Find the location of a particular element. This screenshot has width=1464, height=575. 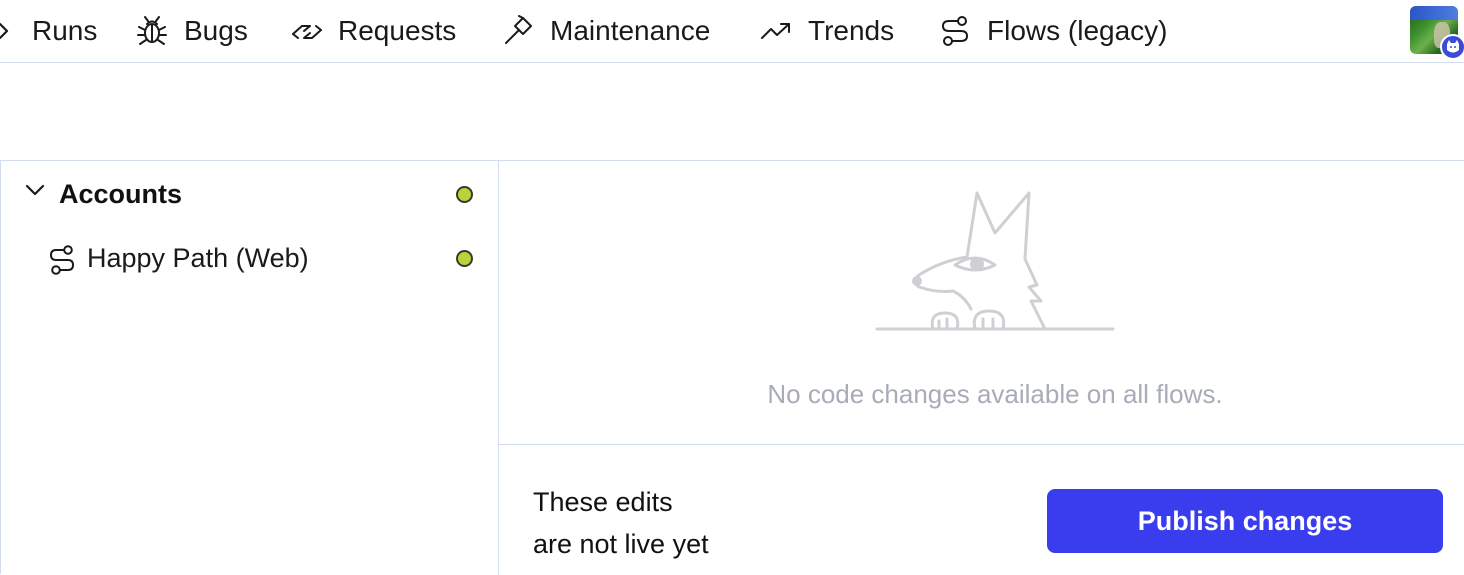

nav-item-requests: Requests is located at coordinates (380, 31).